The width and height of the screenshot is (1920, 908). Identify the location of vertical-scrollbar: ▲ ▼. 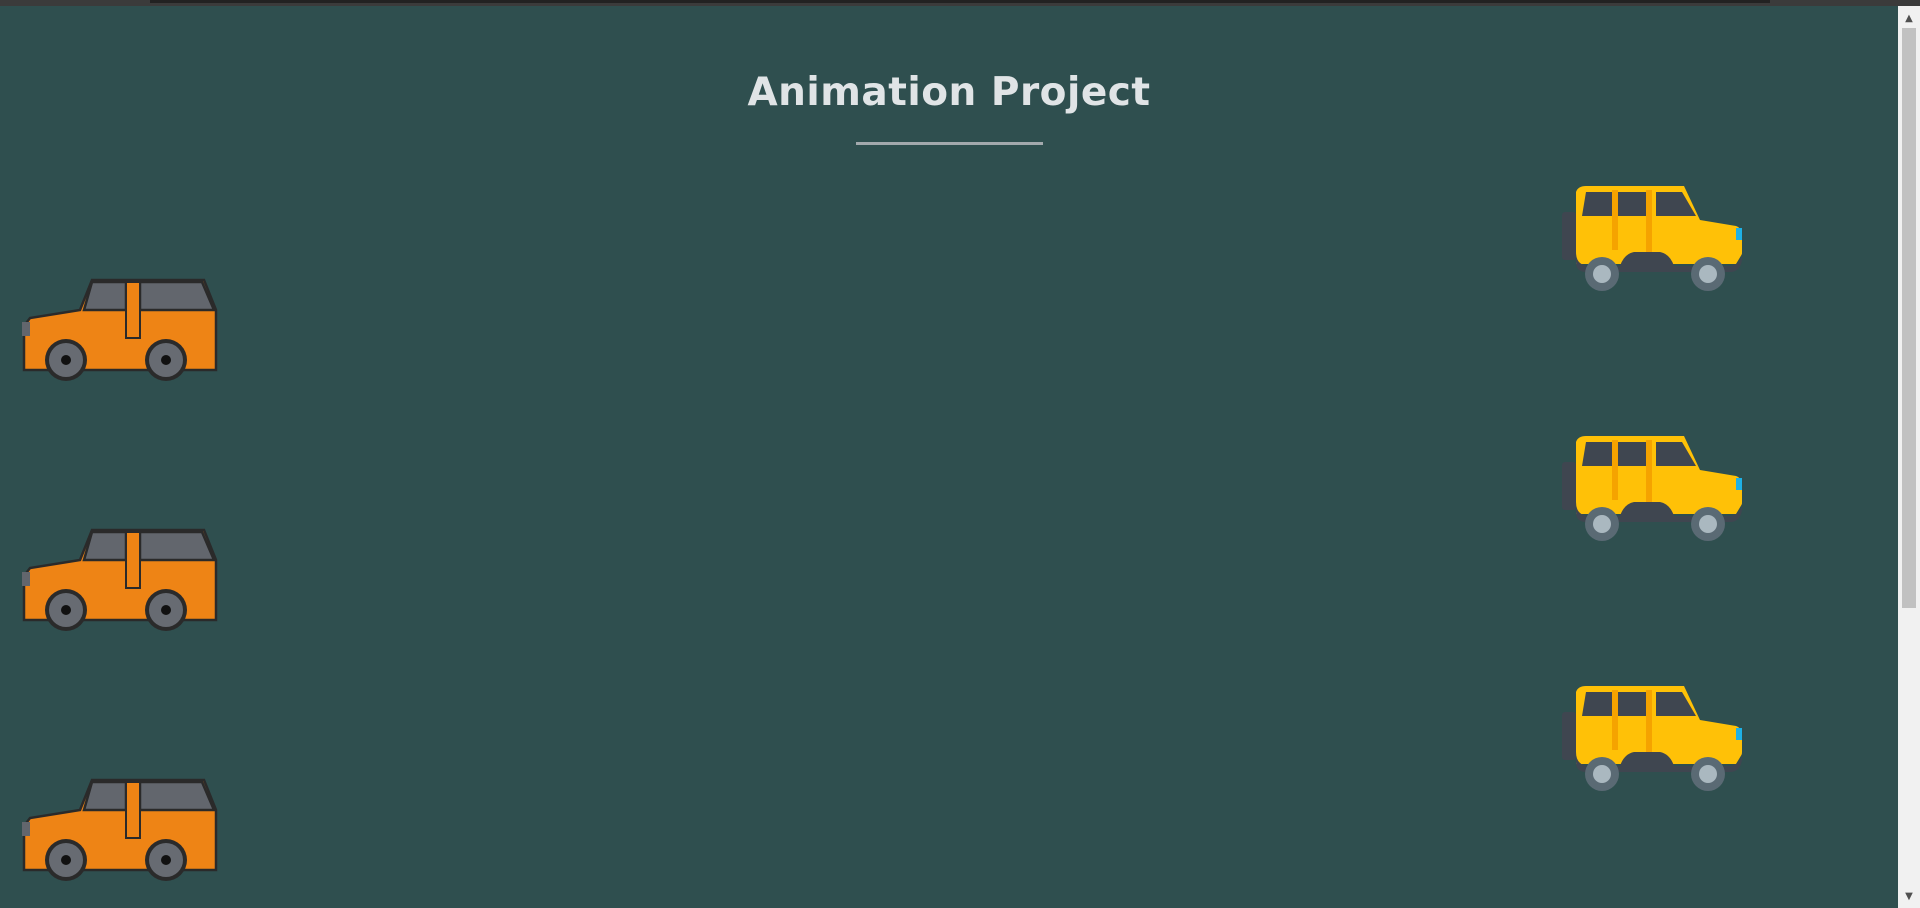
(1909, 457).